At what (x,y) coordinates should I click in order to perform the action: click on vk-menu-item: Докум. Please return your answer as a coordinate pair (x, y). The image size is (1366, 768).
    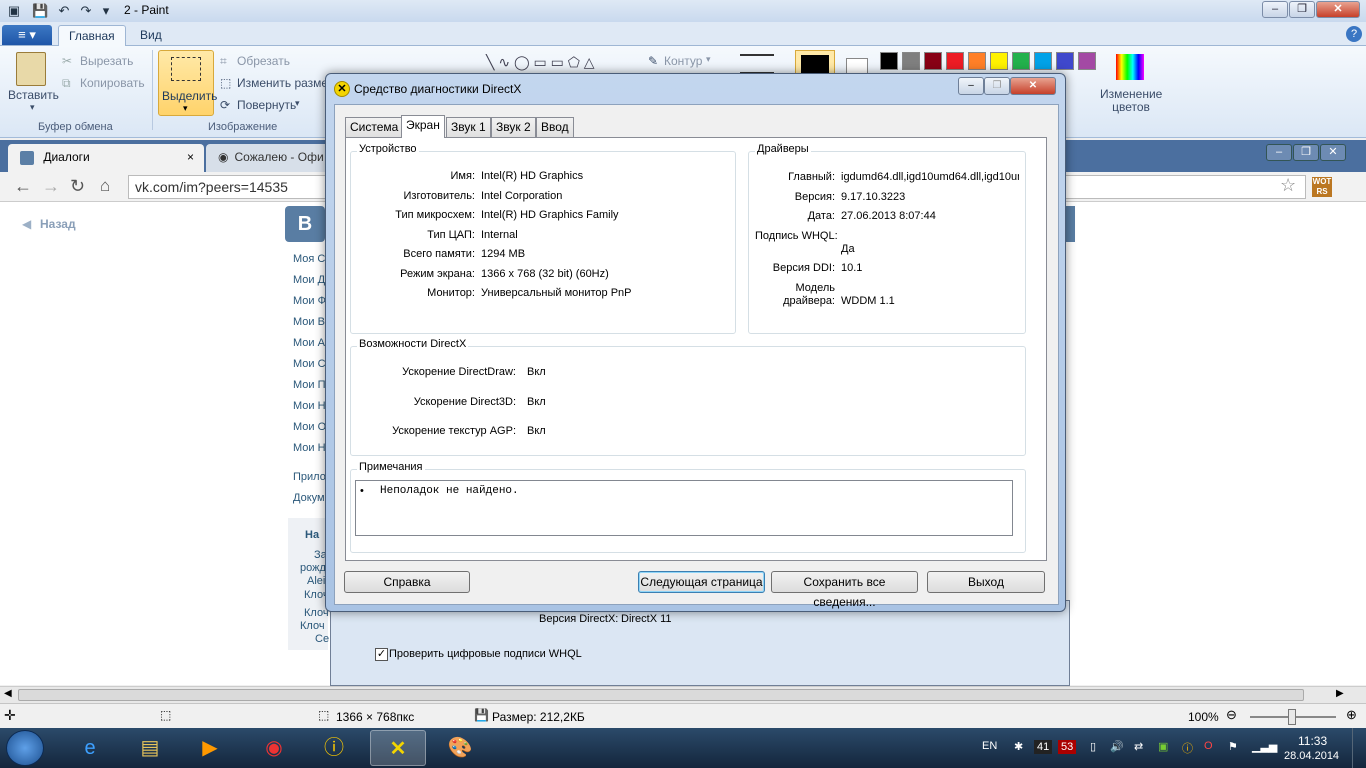
    Looking at the image, I should click on (309, 498).